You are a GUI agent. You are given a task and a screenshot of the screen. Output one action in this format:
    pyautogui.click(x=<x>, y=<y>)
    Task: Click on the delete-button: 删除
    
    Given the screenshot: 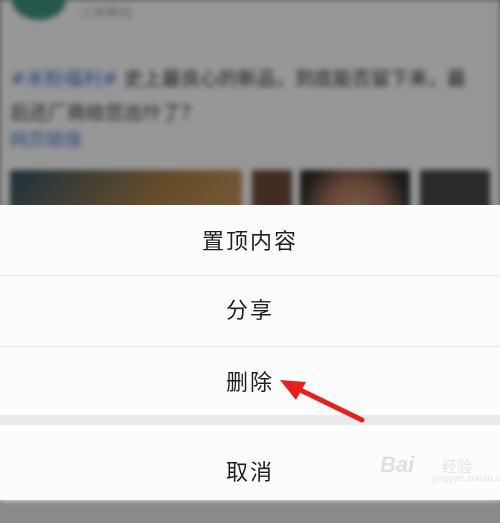 What is the action you would take?
    pyautogui.click(x=250, y=382)
    